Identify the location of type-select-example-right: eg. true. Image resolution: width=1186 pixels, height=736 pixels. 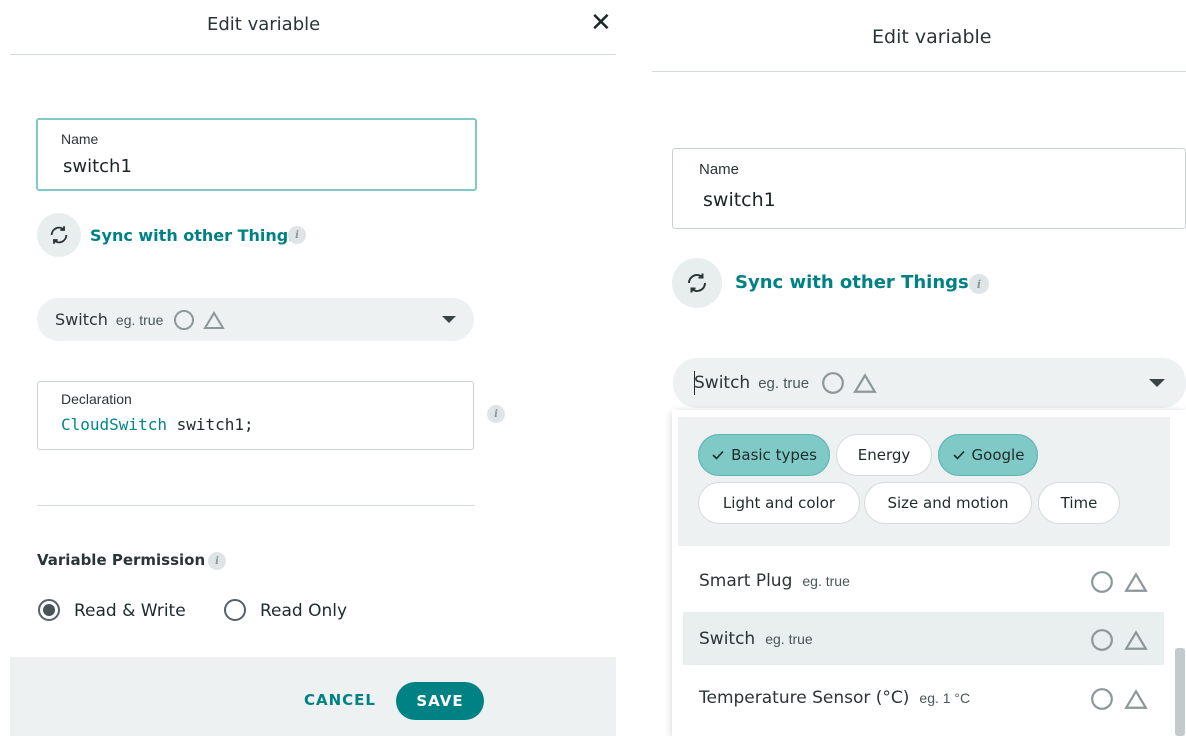
(784, 383).